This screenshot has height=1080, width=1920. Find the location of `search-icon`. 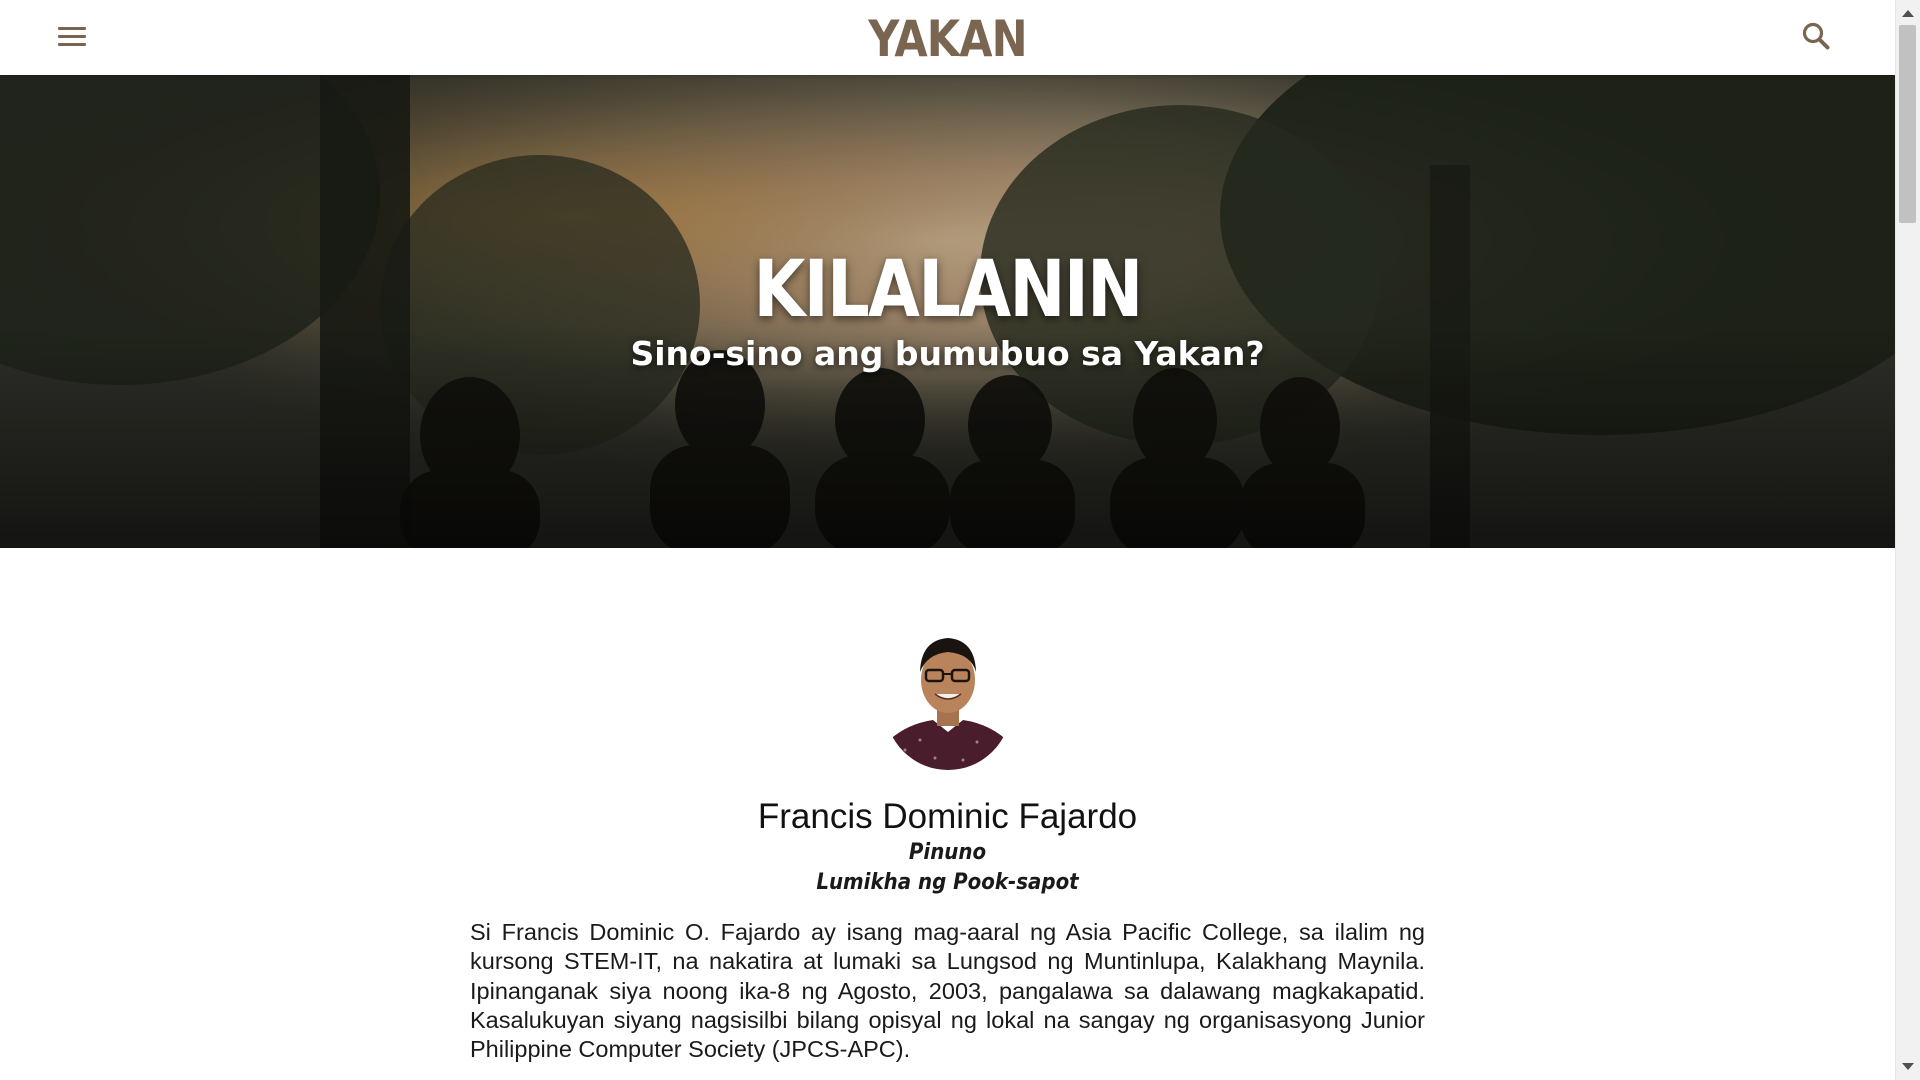

search-icon is located at coordinates (1817, 38).